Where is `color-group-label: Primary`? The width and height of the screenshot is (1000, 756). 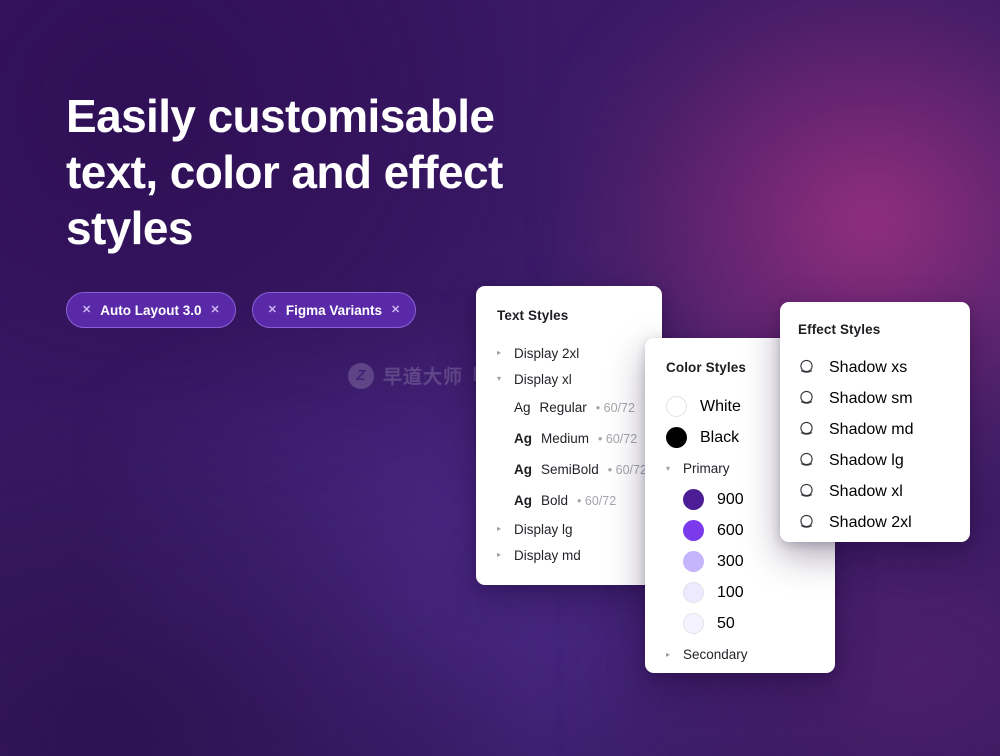
color-group-label: Primary is located at coordinates (706, 468).